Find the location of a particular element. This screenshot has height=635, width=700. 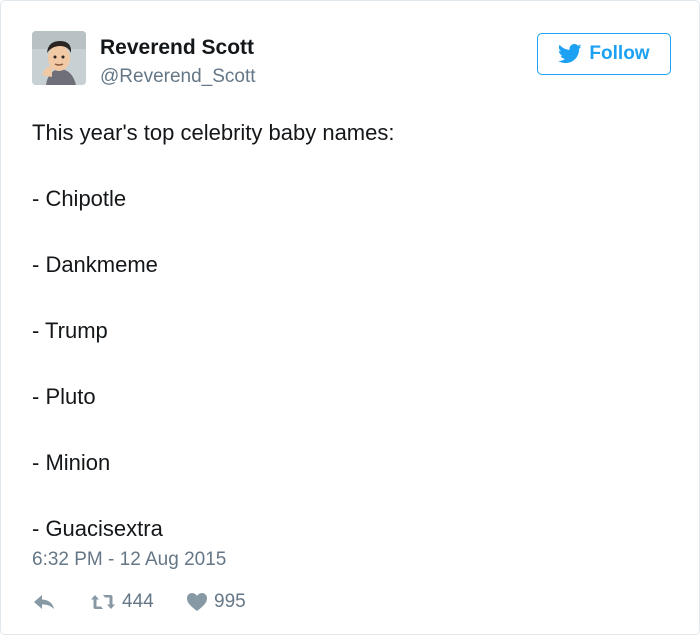

twitter-bird-icon is located at coordinates (570, 54).